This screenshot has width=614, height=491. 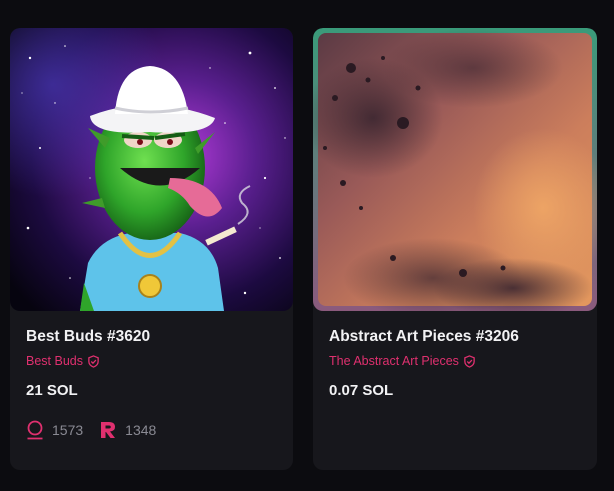 I want to click on collection-link: Best Buds, so click(x=63, y=361).